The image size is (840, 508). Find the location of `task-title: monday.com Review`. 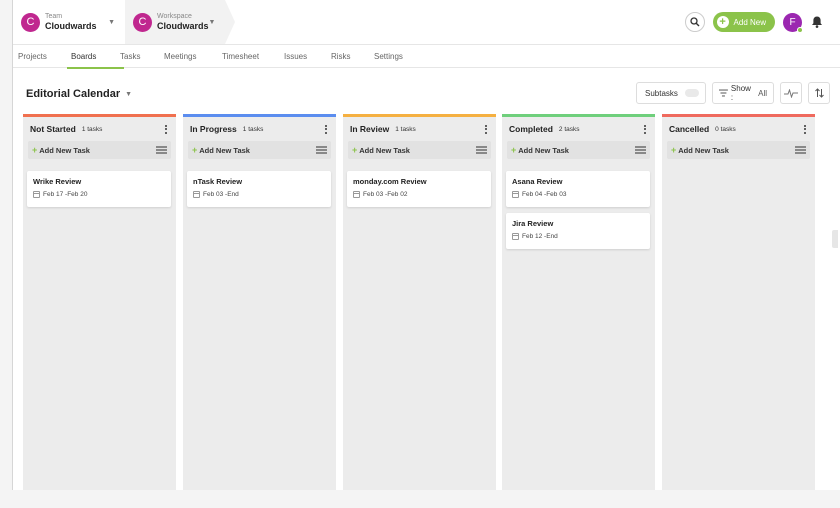

task-title: monday.com Review is located at coordinates (390, 181).